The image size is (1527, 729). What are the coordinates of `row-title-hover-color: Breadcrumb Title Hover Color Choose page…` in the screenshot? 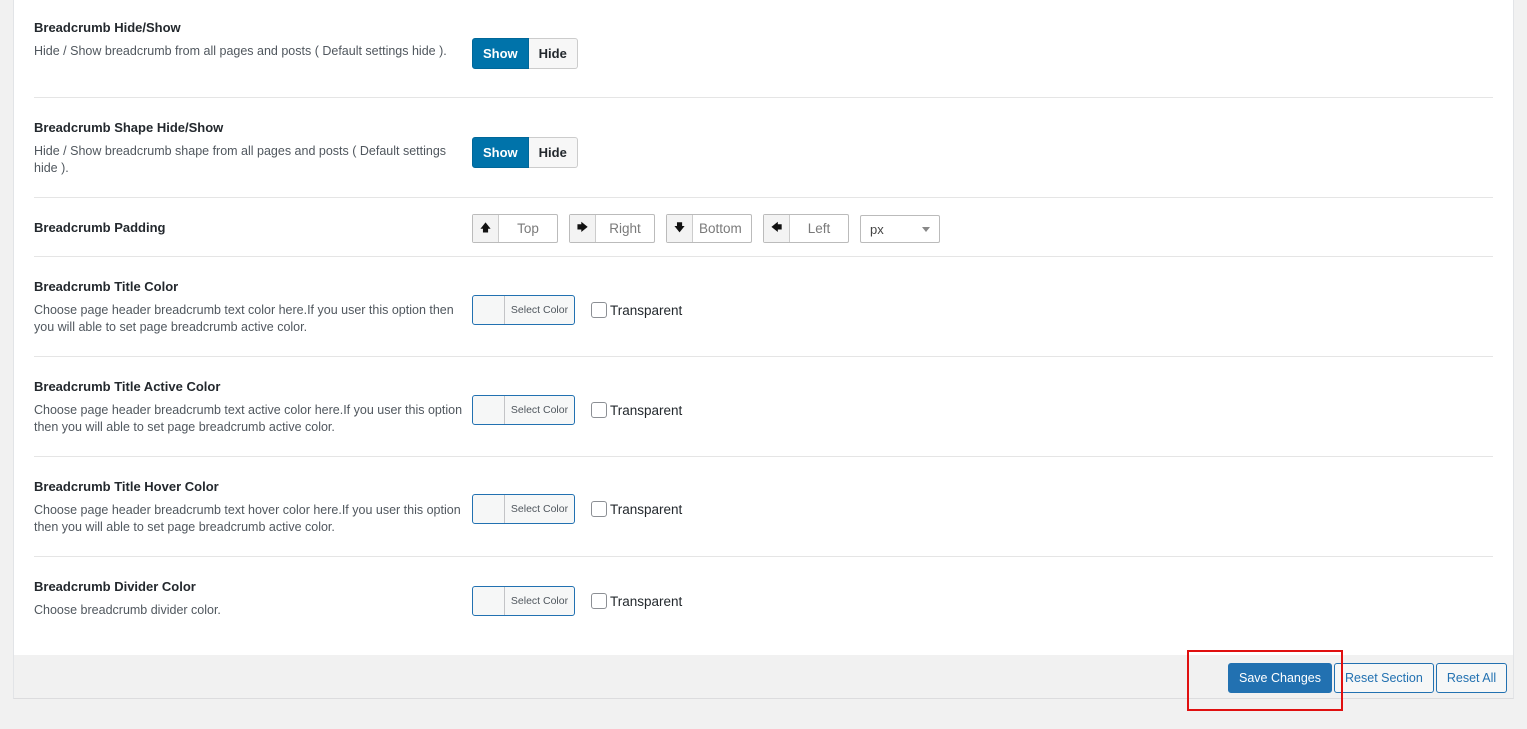 It's located at (763, 507).